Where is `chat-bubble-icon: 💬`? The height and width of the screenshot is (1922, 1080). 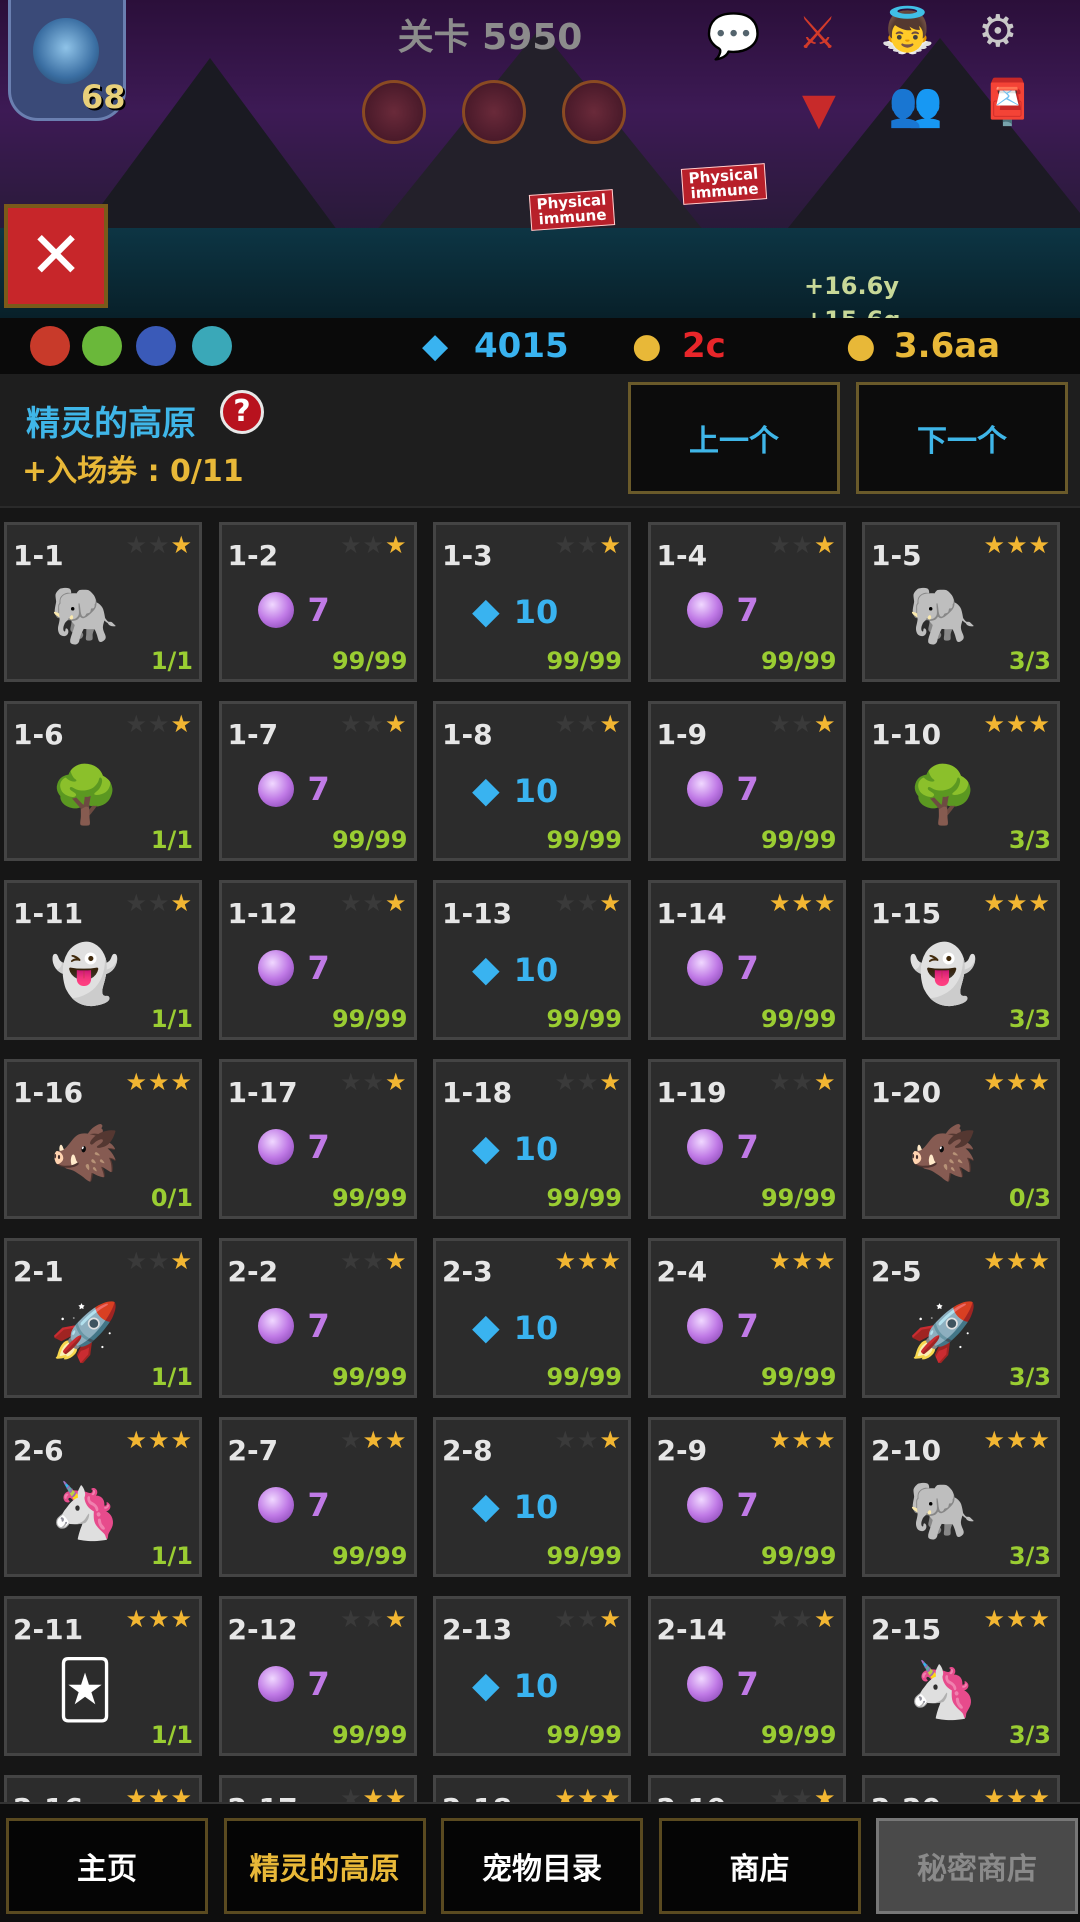 chat-bubble-icon: 💬 is located at coordinates (733, 36).